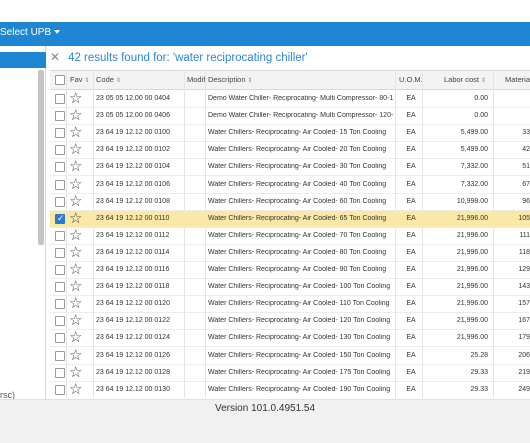  Describe the element at coordinates (479, 372) in the screenshot. I see `row-labor-cost: 29.33` at that location.